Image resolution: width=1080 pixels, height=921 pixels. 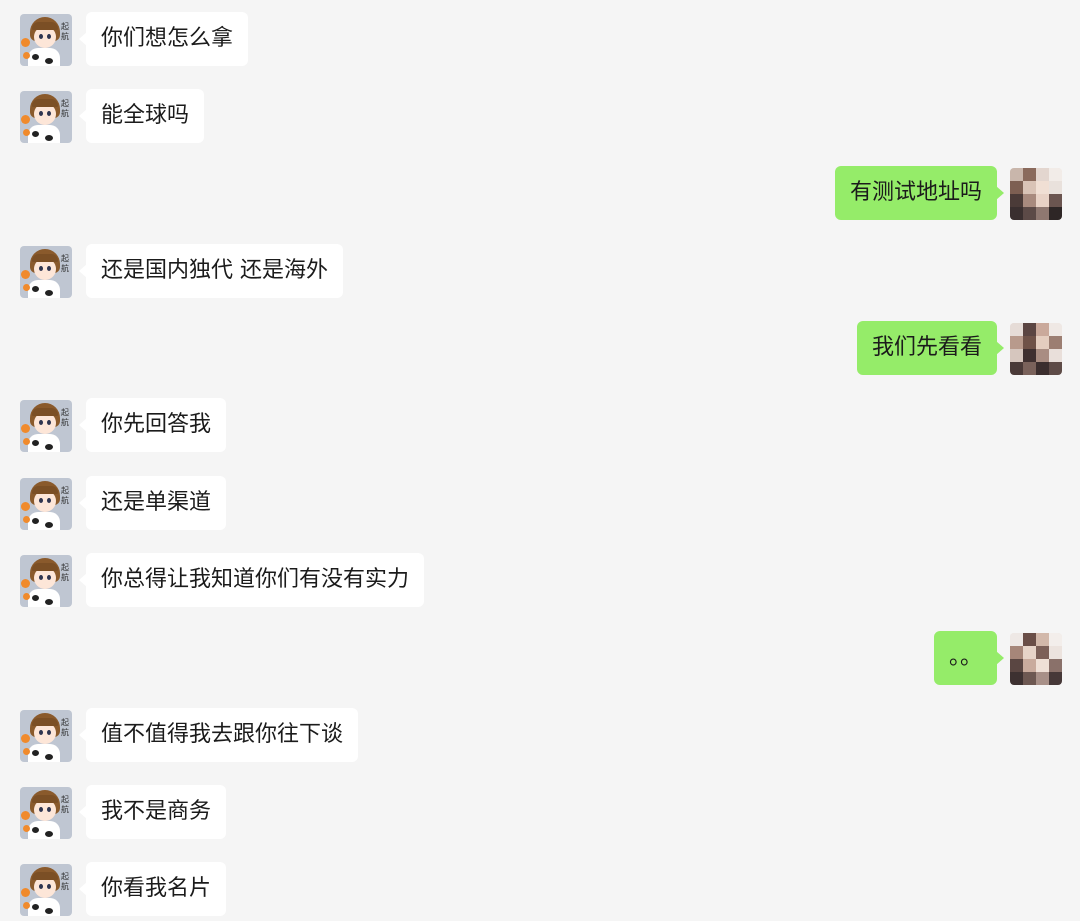 I want to click on message-bubble: 能全球吗, so click(x=141, y=116).